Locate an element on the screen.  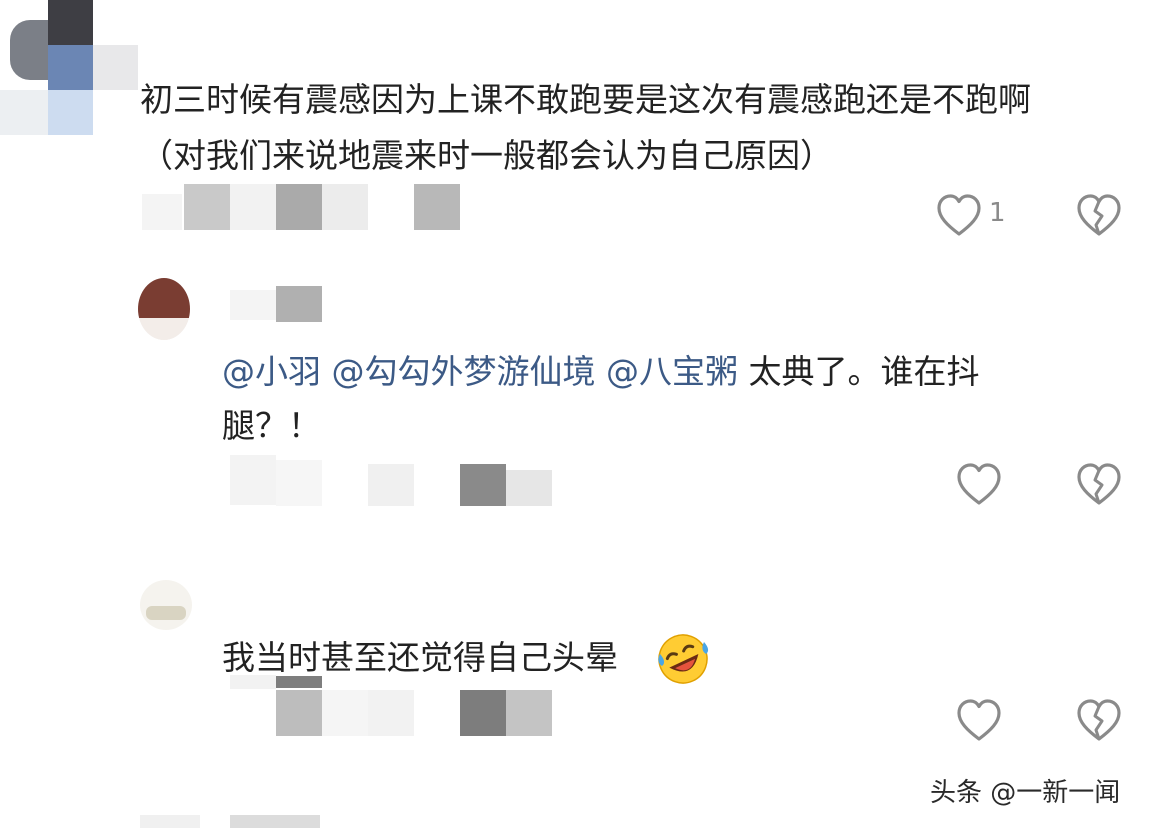
comment-text: 我当时甚至还觉得自己头晕 is located at coordinates (420, 658).